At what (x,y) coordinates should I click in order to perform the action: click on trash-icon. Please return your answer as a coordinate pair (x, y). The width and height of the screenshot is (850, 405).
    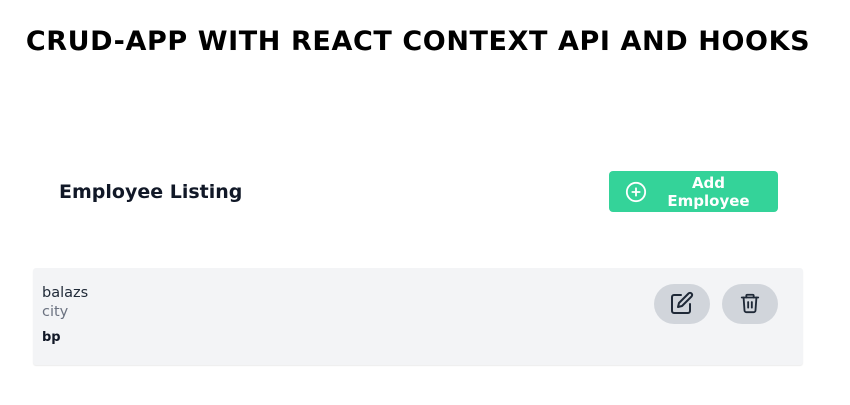
    Looking at the image, I should click on (750, 304).